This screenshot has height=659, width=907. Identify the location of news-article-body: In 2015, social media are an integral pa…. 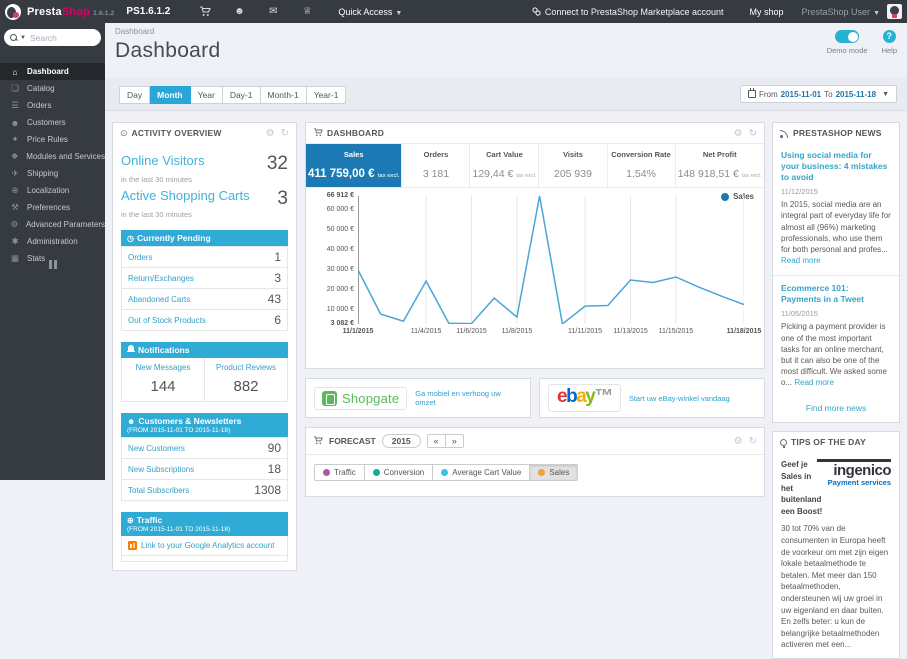
(836, 233).